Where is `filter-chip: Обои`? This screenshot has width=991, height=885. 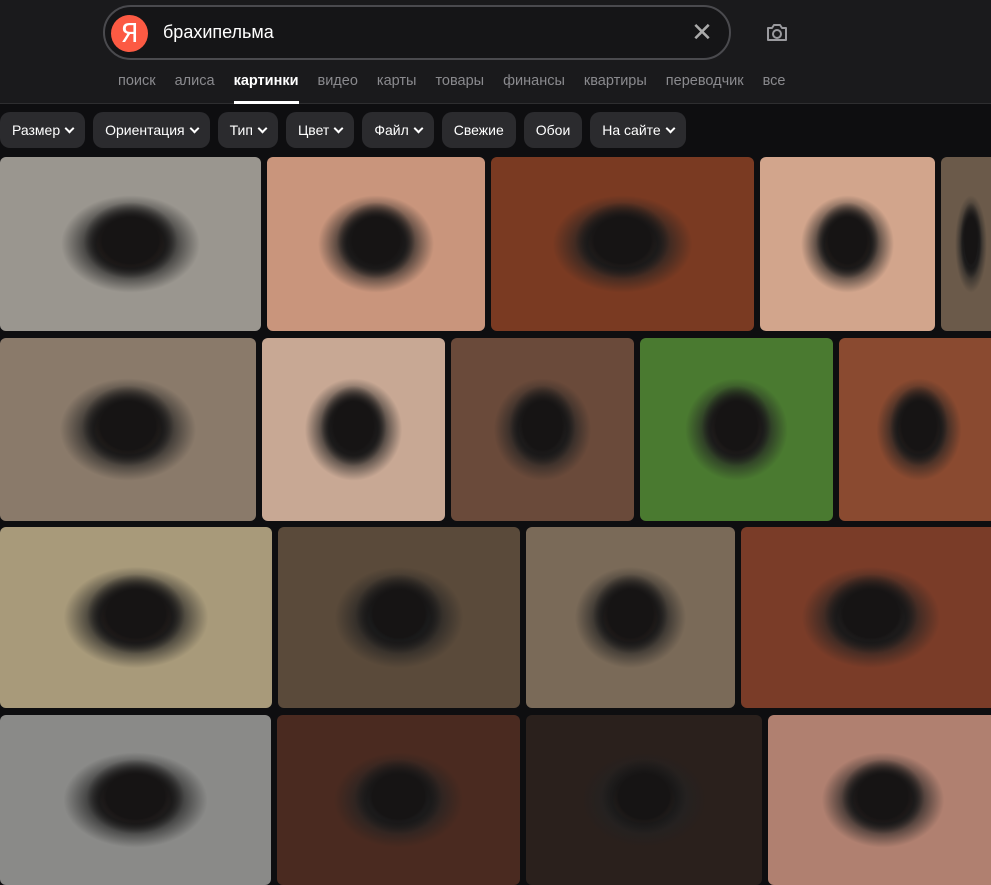
filter-chip: Обои is located at coordinates (553, 130).